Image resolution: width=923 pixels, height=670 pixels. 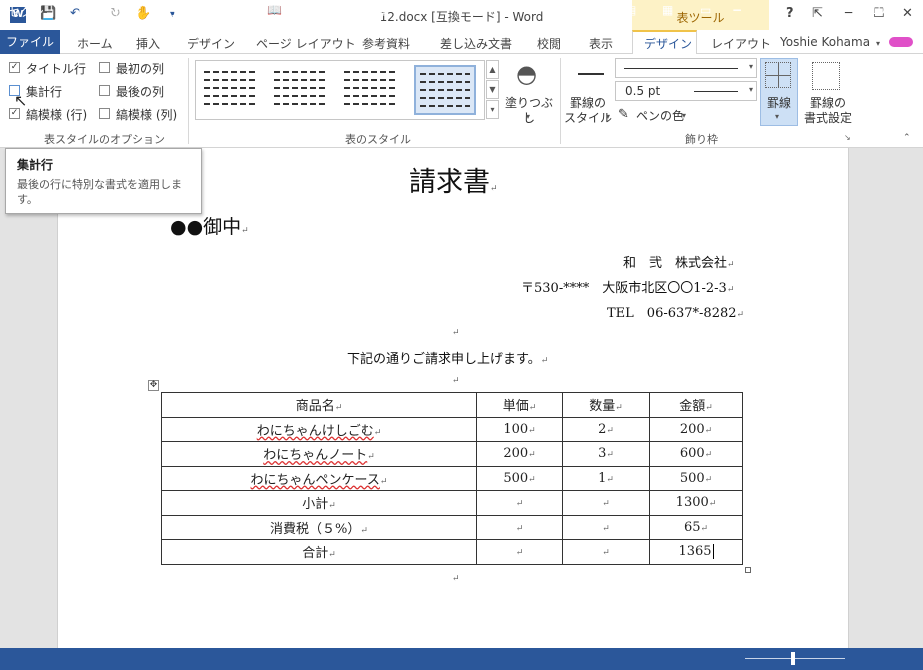 I want to click on paint-bucket-icon: ◓, so click(x=526, y=74).